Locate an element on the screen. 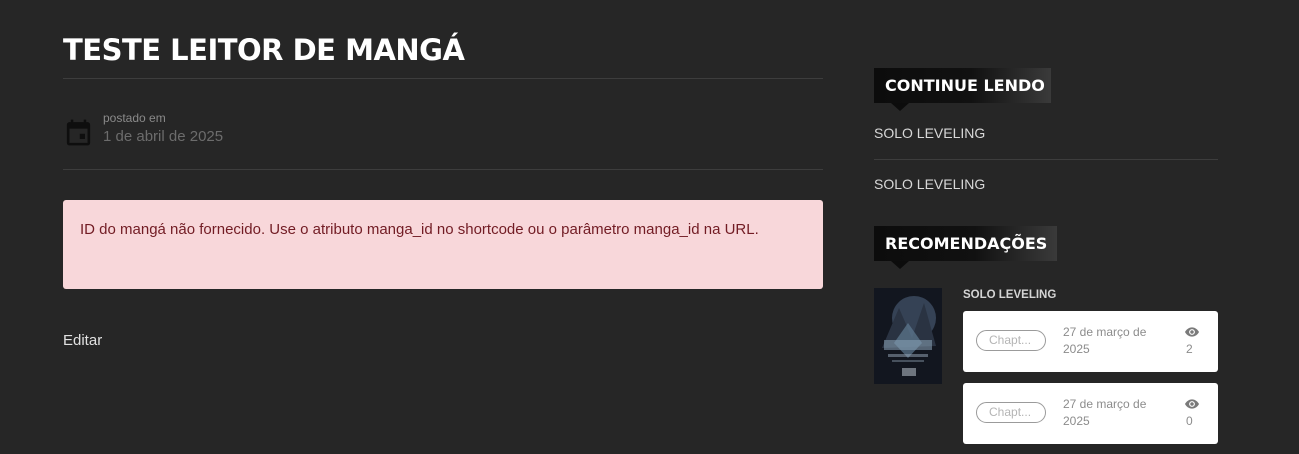  calendar-icon is located at coordinates (78, 132).